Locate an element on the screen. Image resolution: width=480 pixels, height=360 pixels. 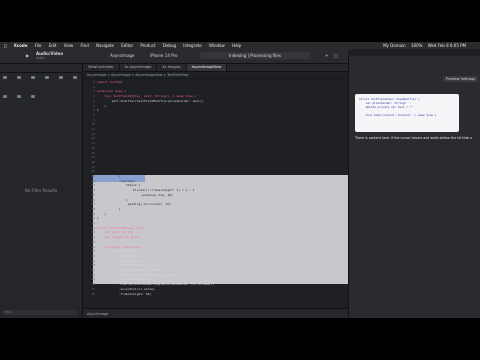
code-line: let text: String is located at coordinates (115, 232).